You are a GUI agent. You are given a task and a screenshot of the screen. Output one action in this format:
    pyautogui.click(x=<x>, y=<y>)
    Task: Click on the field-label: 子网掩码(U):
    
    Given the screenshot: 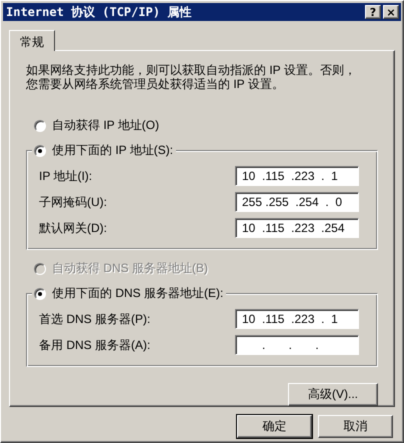 What is the action you would take?
    pyautogui.click(x=73, y=202)
    